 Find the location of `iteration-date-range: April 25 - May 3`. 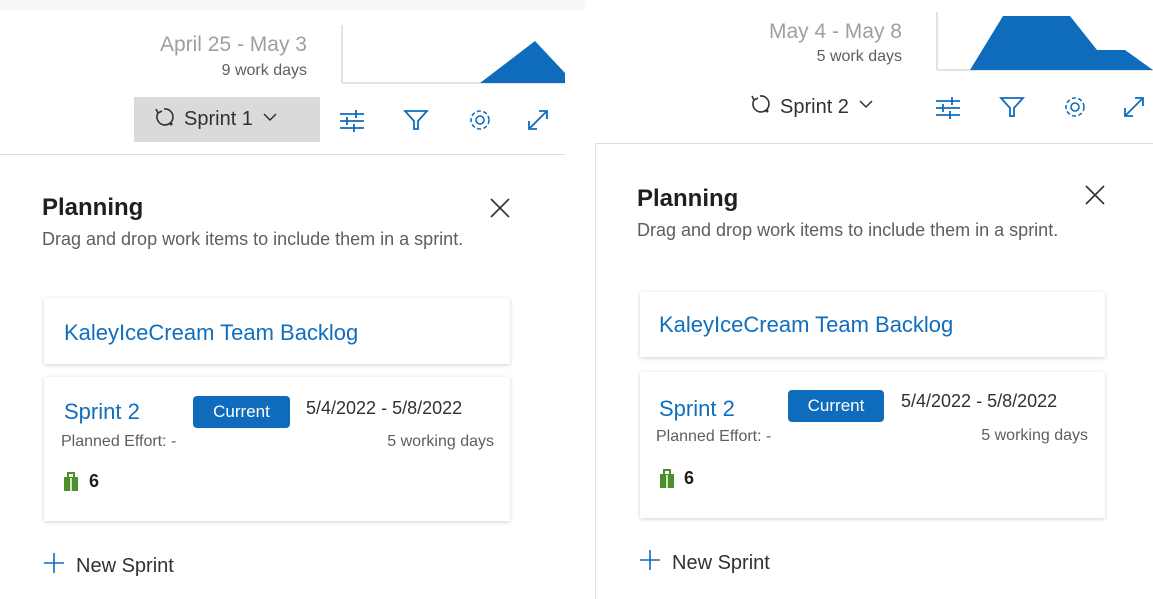

iteration-date-range: April 25 - May 3 is located at coordinates (233, 44).